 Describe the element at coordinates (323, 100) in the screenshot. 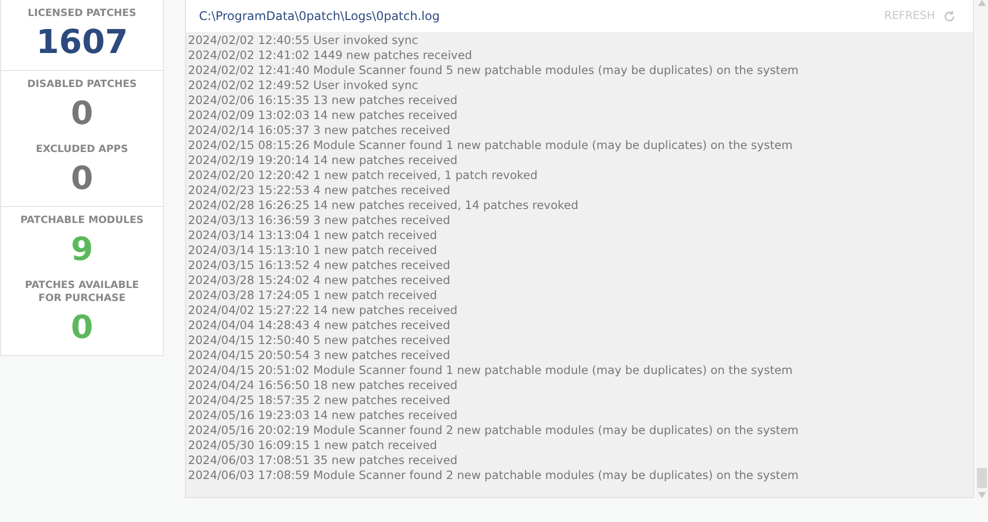

I see `log-line: 2024/02/06 16:15:35 13 new patches received` at that location.